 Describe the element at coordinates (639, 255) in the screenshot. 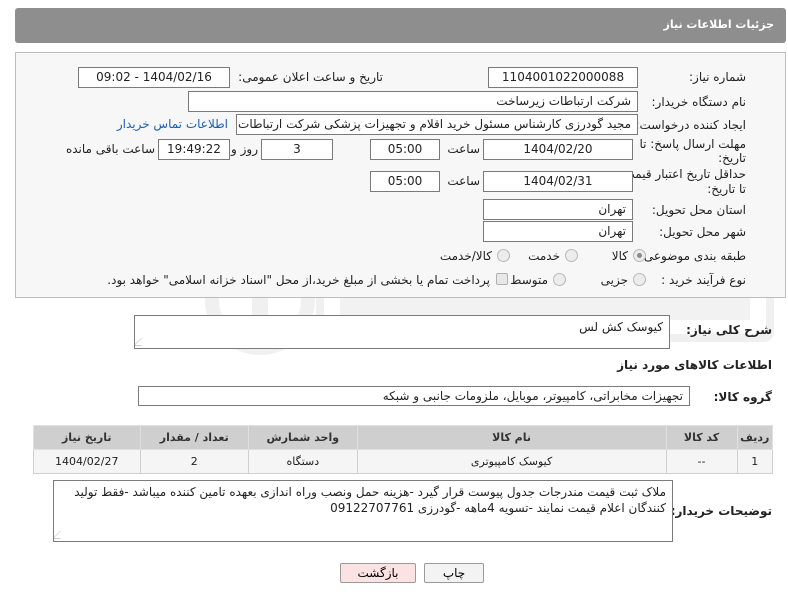

I see `category-radio-goods` at that location.